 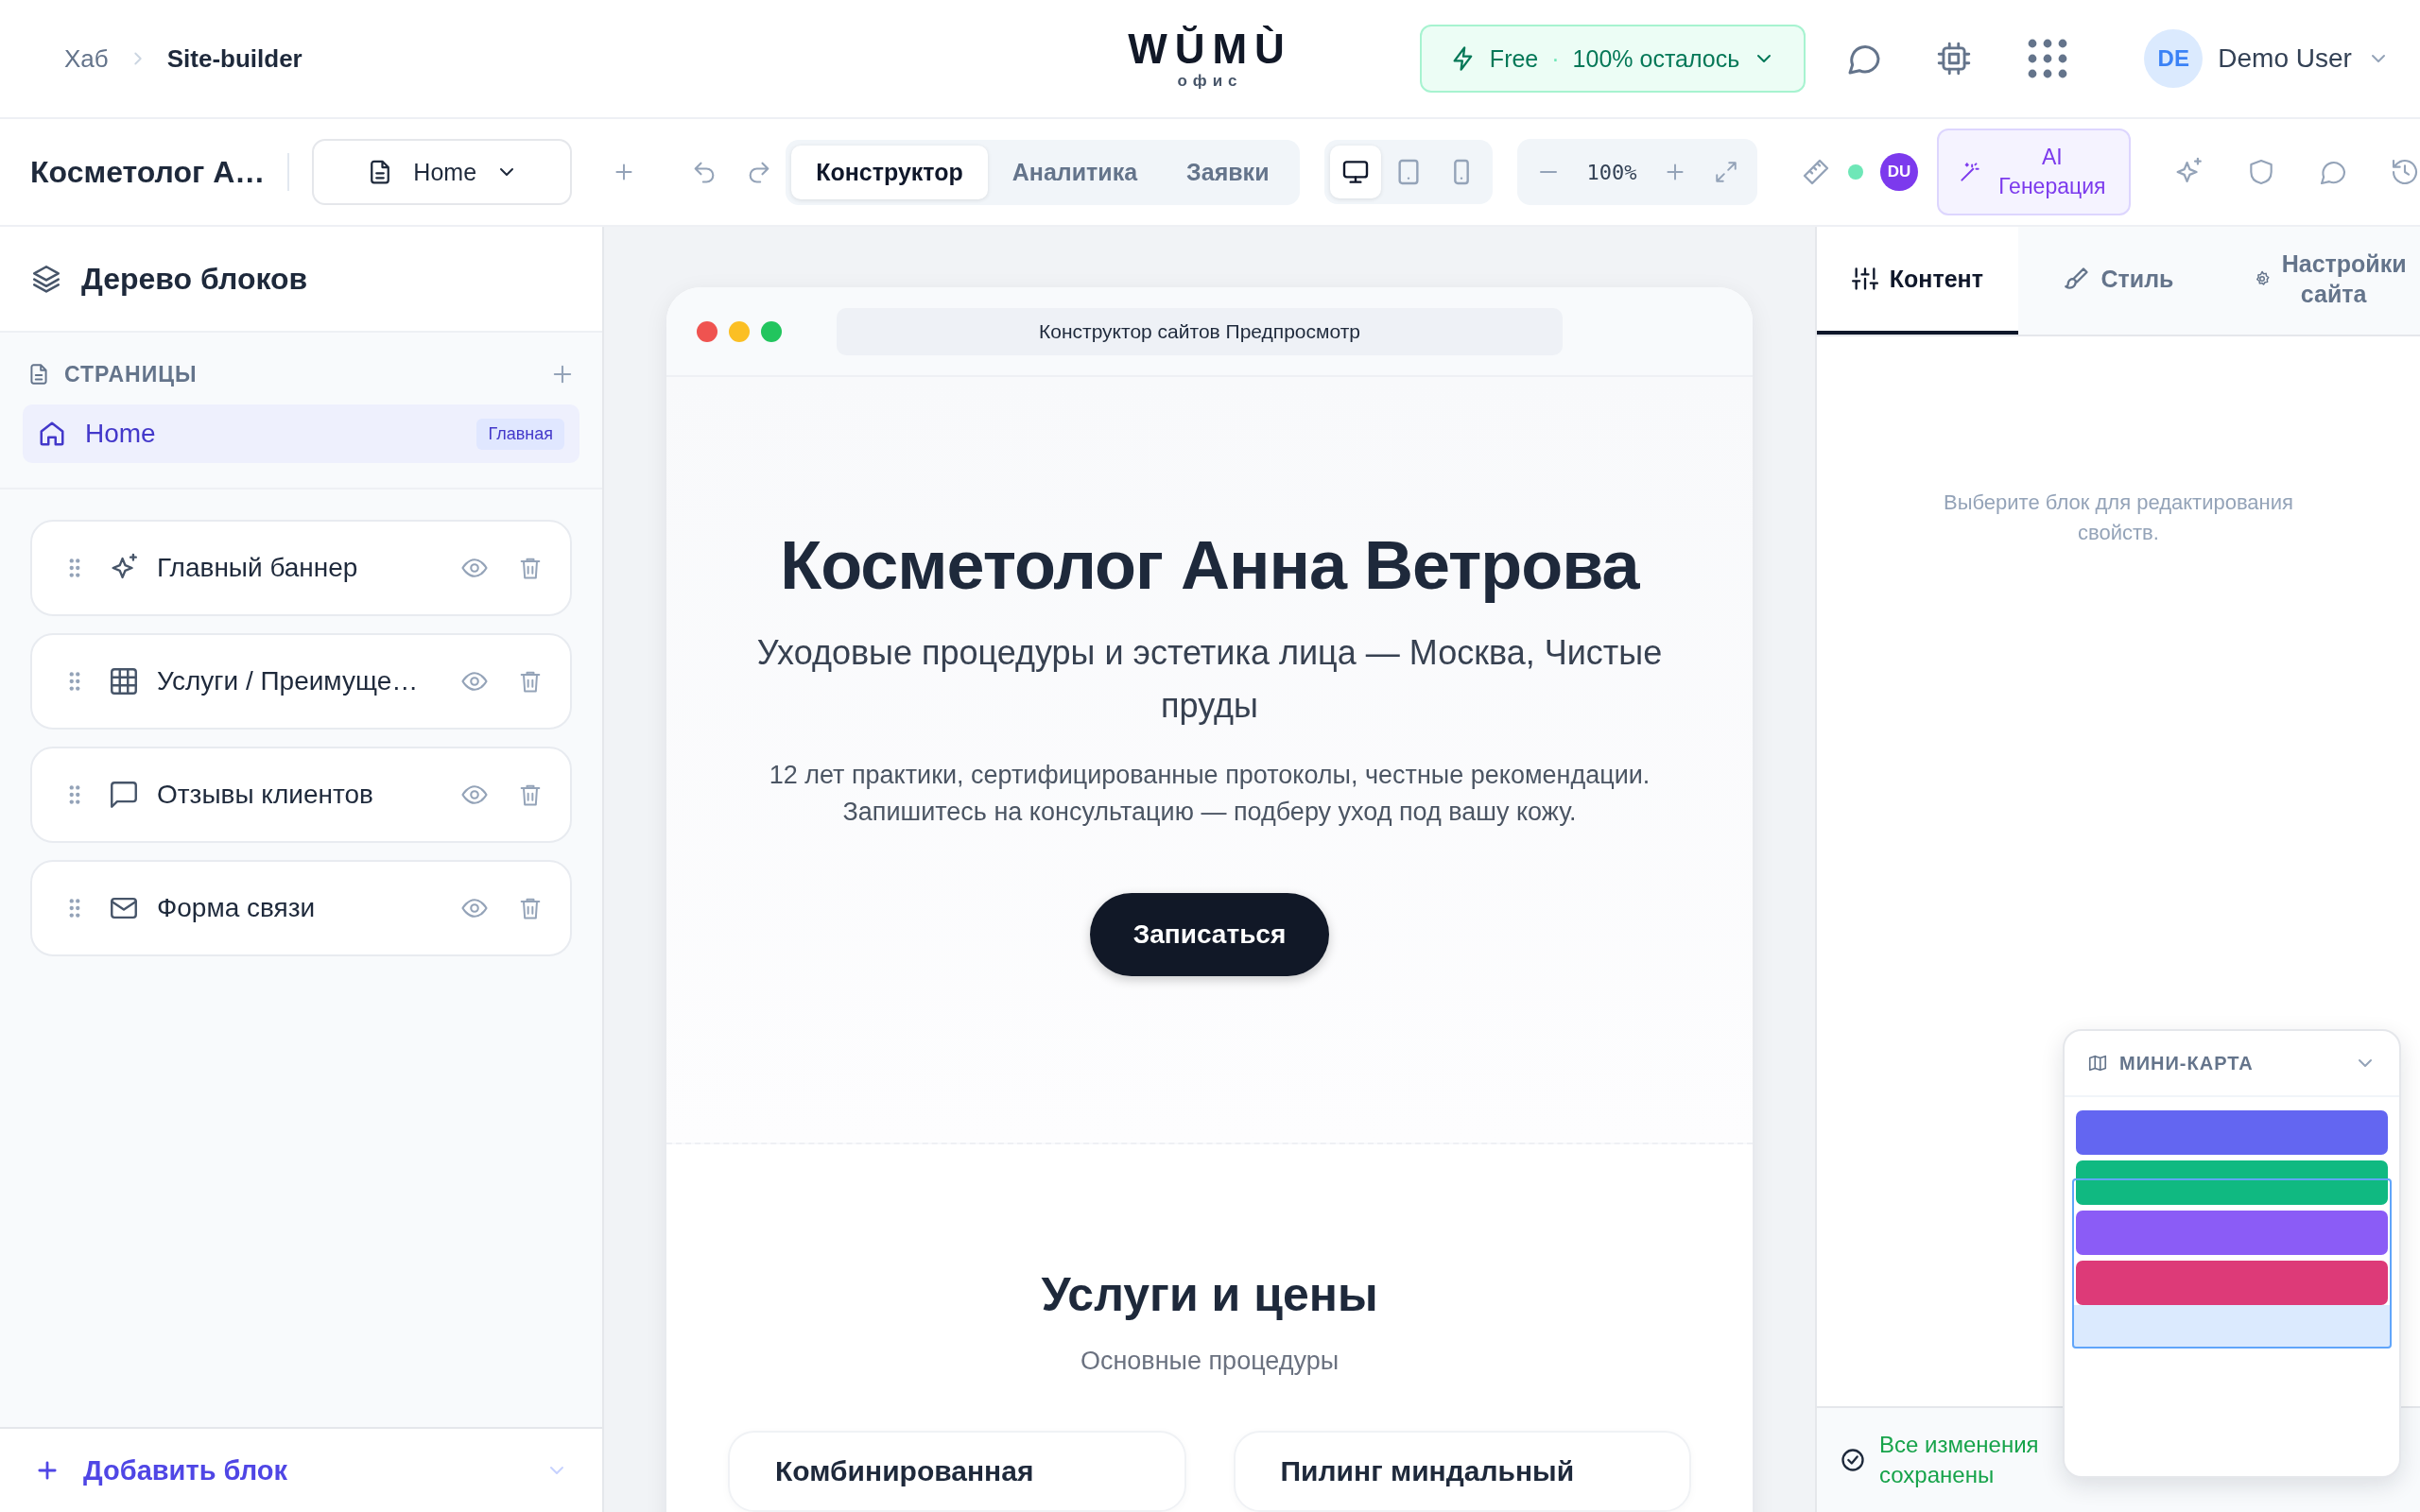 I want to click on service-title: Комбинированная, so click(x=904, y=1470).